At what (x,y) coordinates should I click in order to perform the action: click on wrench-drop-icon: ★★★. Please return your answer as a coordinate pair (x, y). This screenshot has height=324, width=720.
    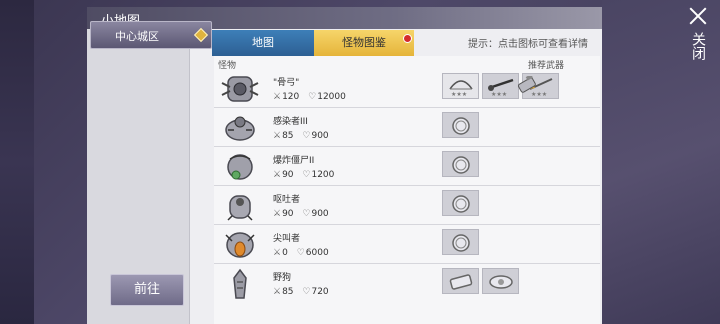
    Looking at the image, I should click on (500, 86).